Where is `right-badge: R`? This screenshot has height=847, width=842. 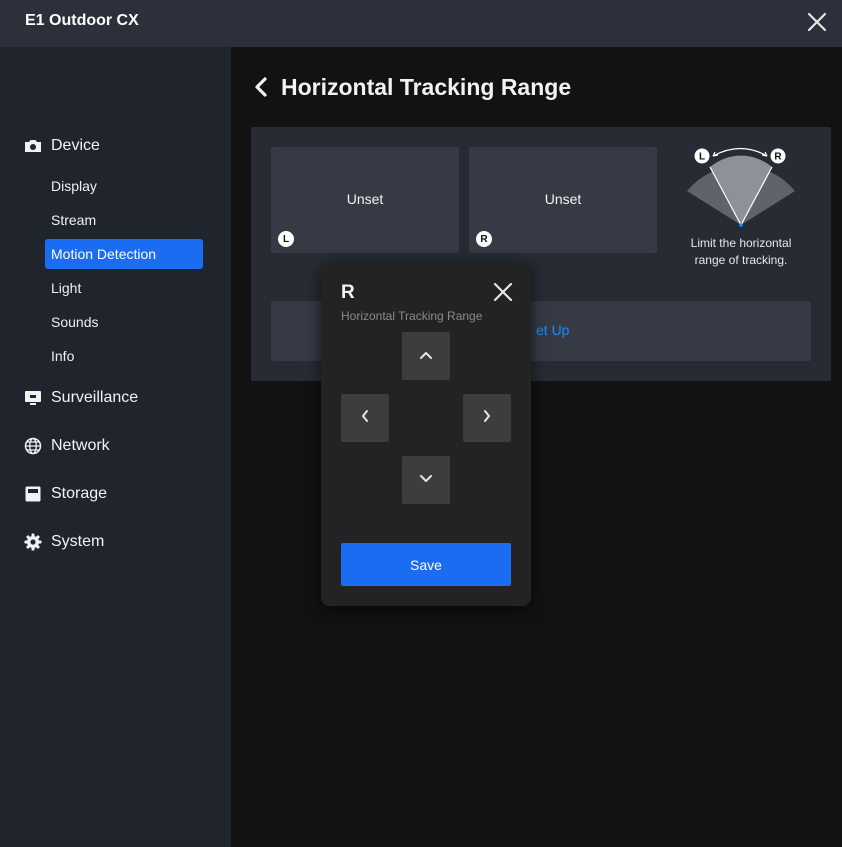 right-badge: R is located at coordinates (484, 239).